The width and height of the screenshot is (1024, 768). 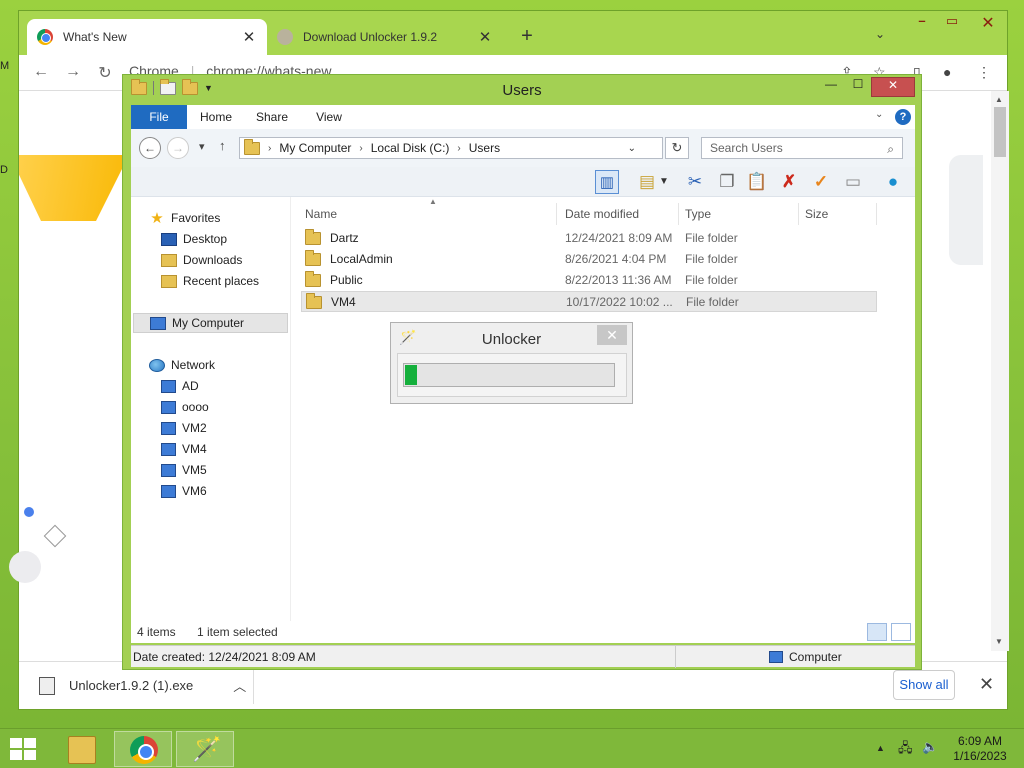 What do you see at coordinates (184, 428) in the screenshot?
I see `nav-host-vm2: VM2` at bounding box center [184, 428].